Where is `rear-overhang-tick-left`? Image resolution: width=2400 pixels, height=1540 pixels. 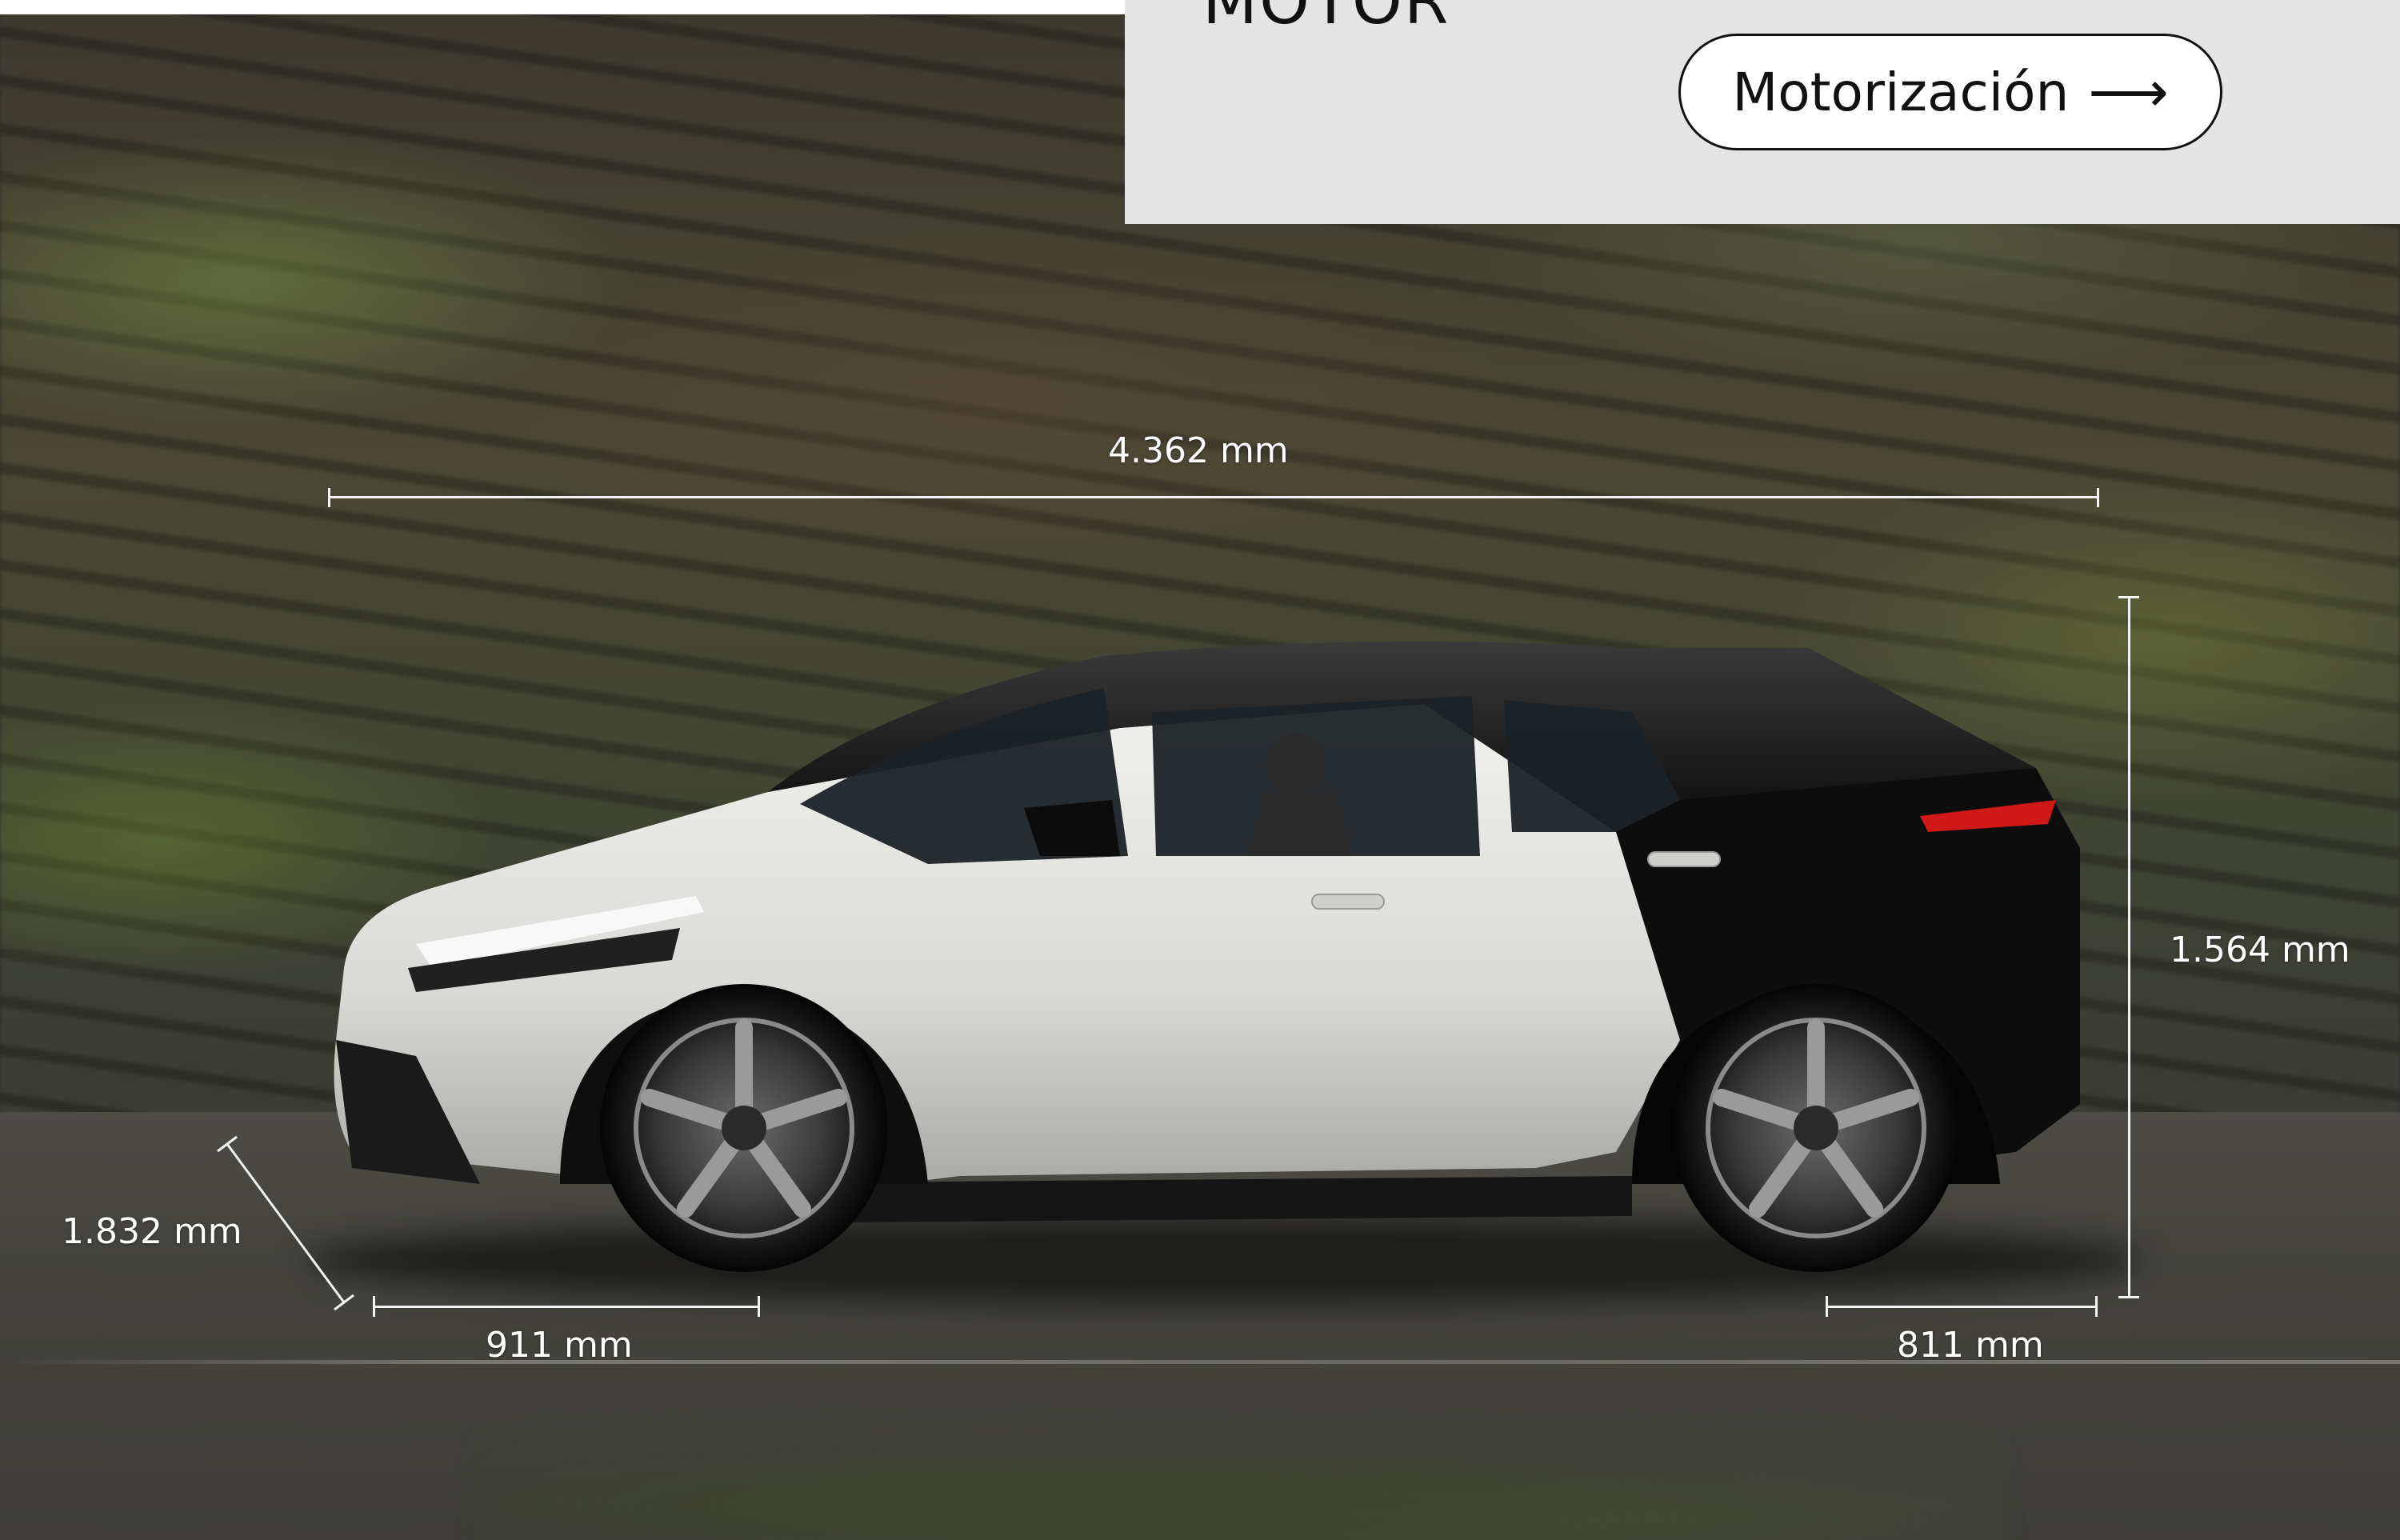 rear-overhang-tick-left is located at coordinates (1827, 1306).